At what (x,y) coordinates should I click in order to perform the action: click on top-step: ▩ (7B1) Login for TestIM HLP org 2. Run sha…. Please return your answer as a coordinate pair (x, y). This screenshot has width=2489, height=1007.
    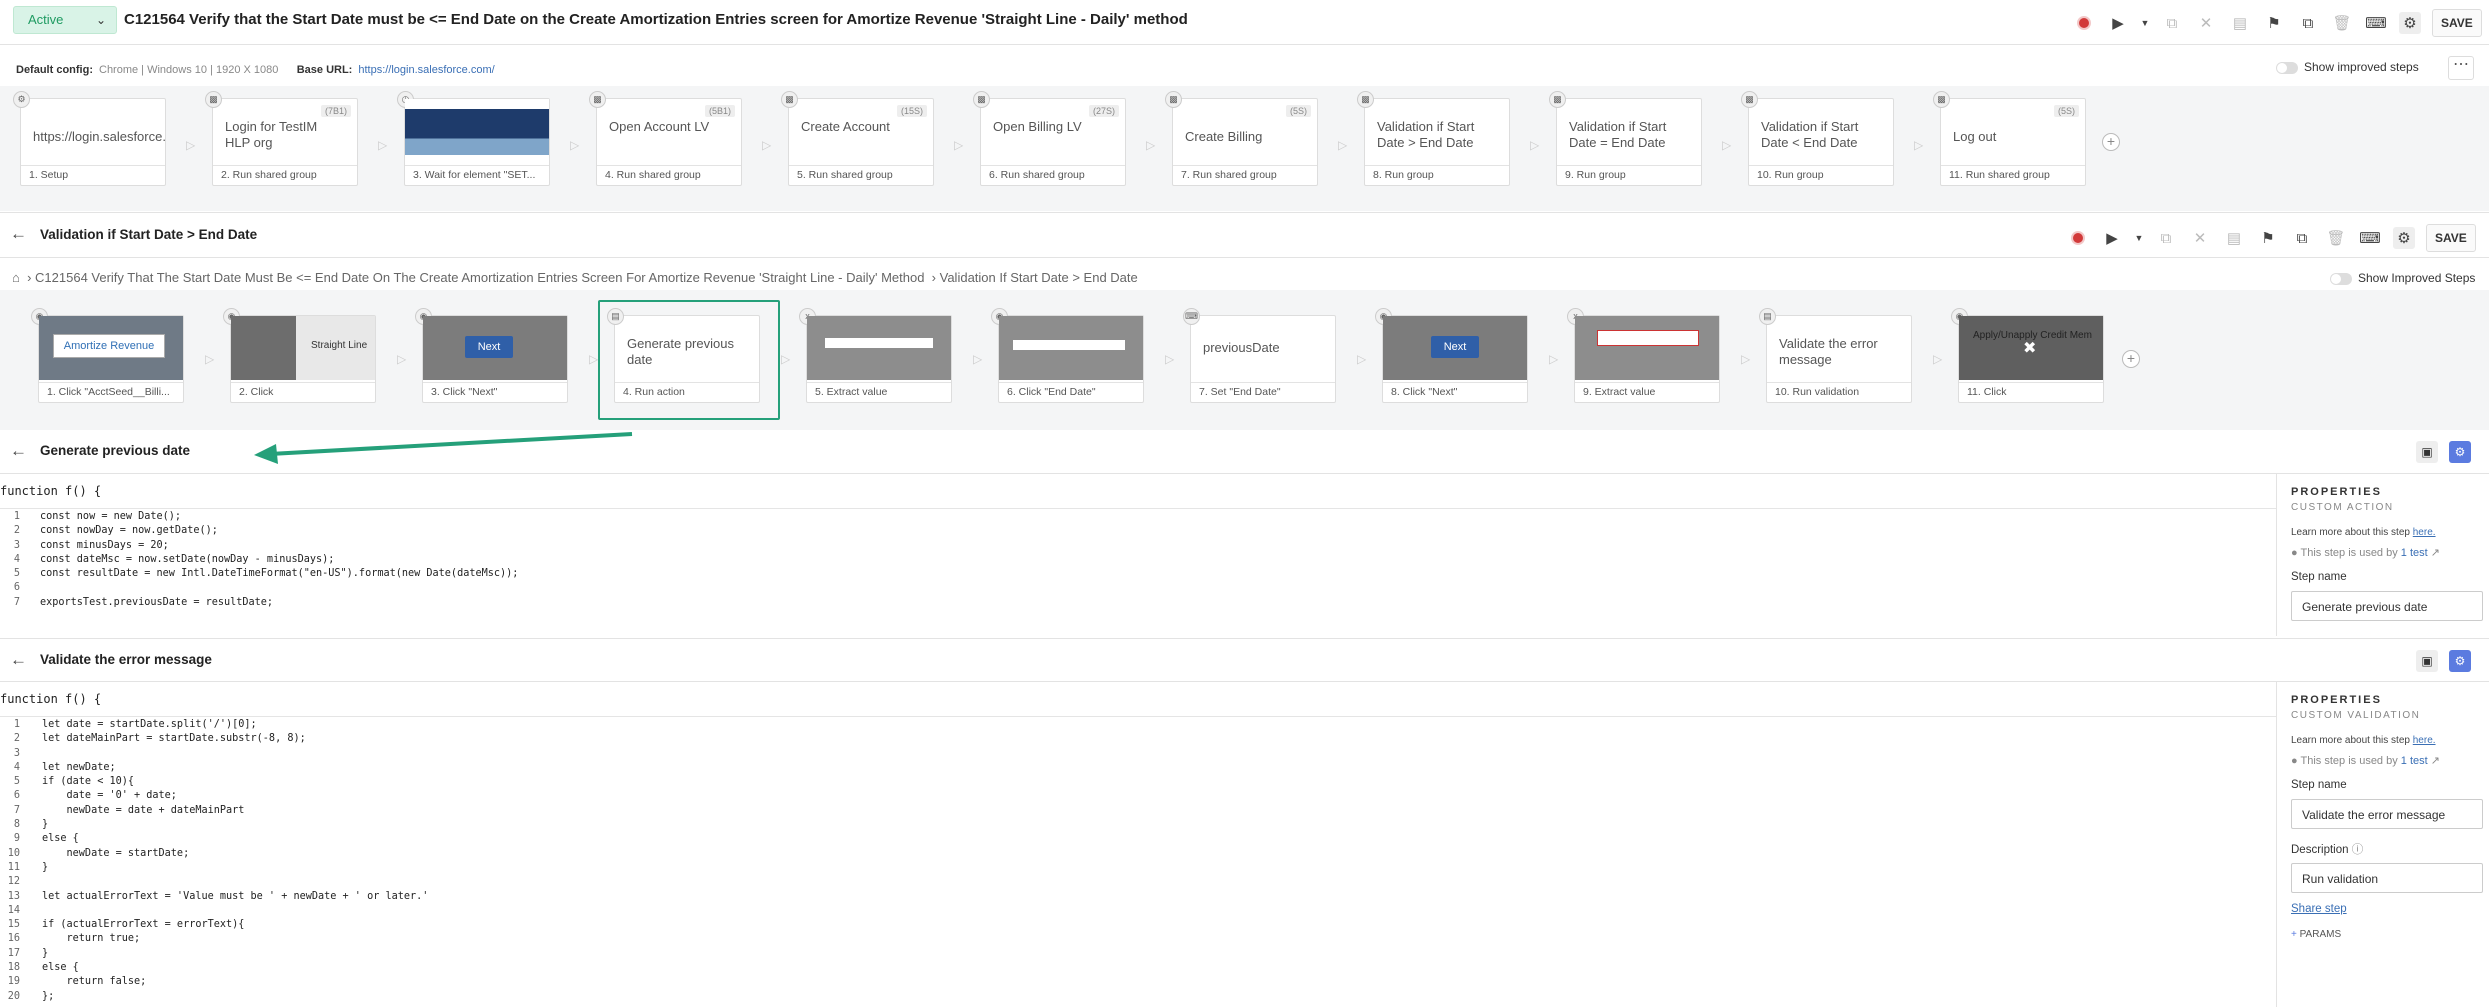
    Looking at the image, I should click on (281, 138).